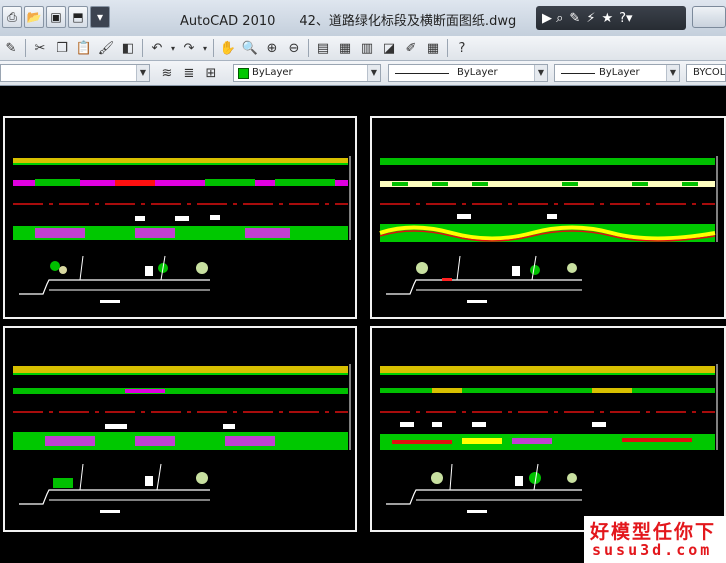  What do you see at coordinates (173, 48) in the screenshot?
I see `undo-dropdown-icon: ▾` at bounding box center [173, 48].